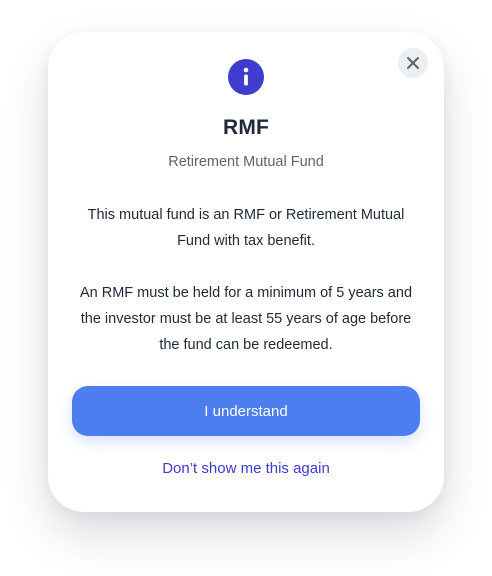 Image resolution: width=492 pixels, height=576 pixels. What do you see at coordinates (246, 77) in the screenshot?
I see `info-icon` at bounding box center [246, 77].